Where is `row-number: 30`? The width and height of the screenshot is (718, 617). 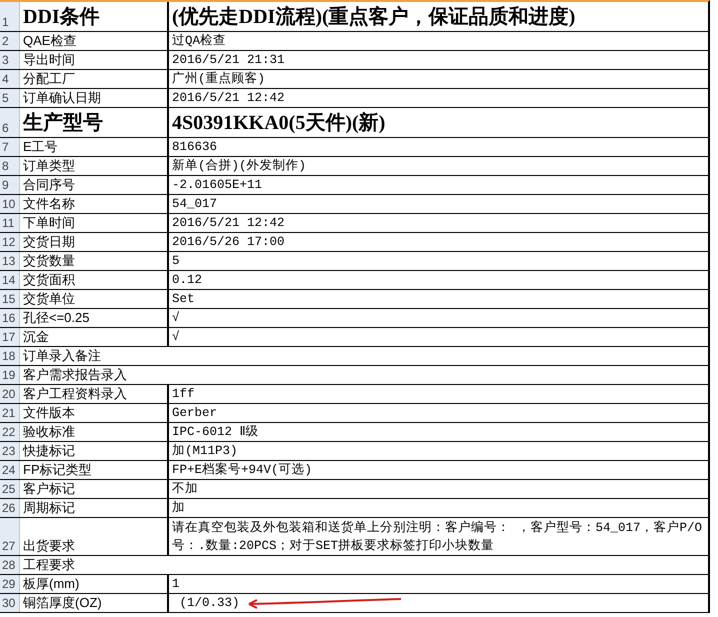
row-number: 30 is located at coordinates (10, 603).